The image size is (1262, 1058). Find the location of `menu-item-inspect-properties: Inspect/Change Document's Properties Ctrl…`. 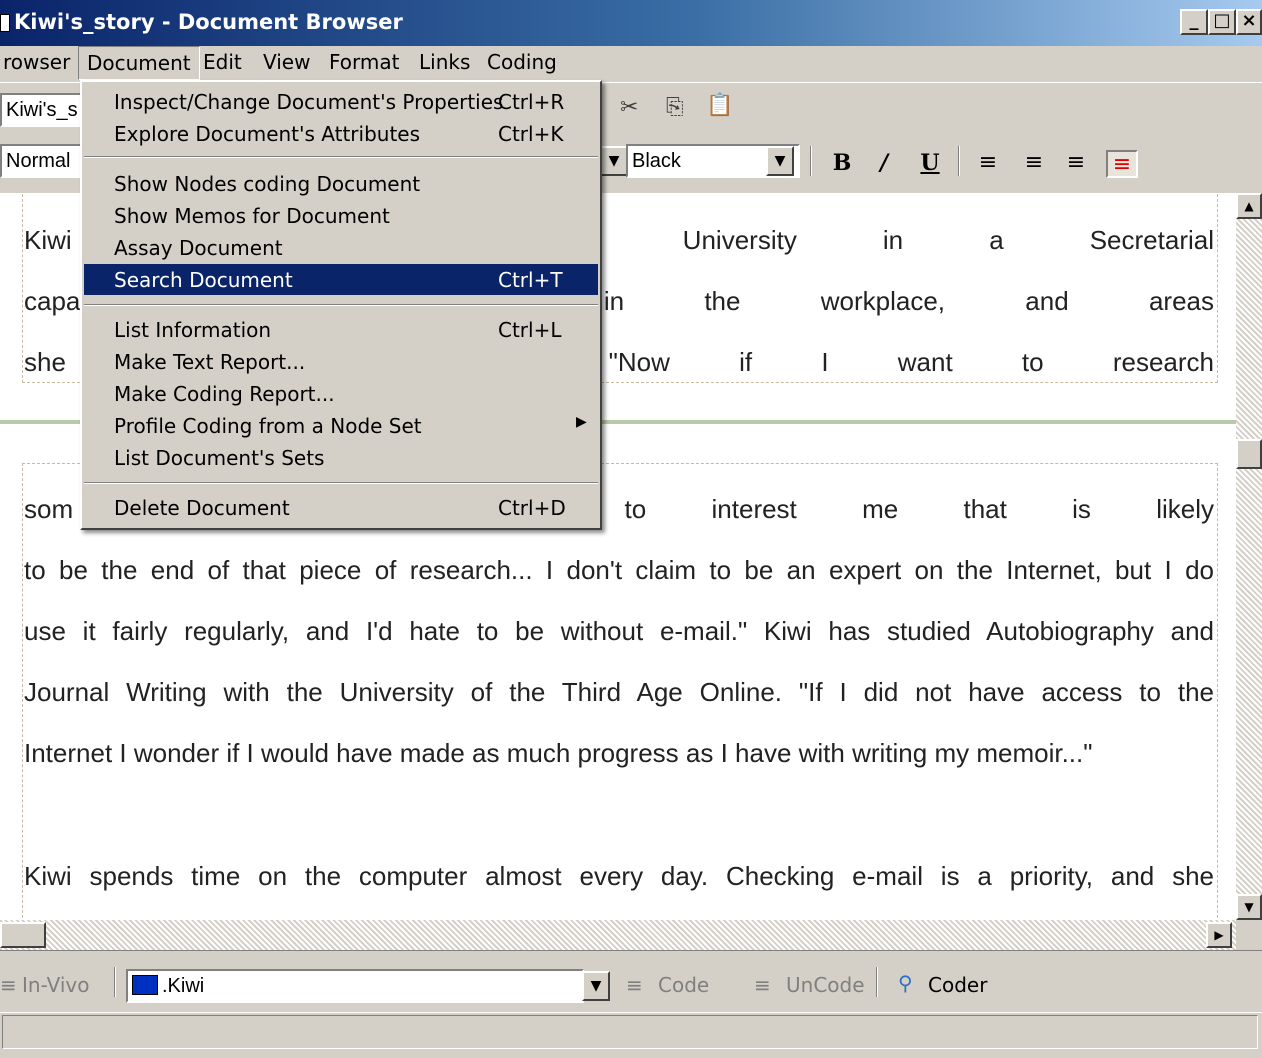

menu-item-inspect-properties: Inspect/Change Document's Properties Ctrl… is located at coordinates (341, 101).